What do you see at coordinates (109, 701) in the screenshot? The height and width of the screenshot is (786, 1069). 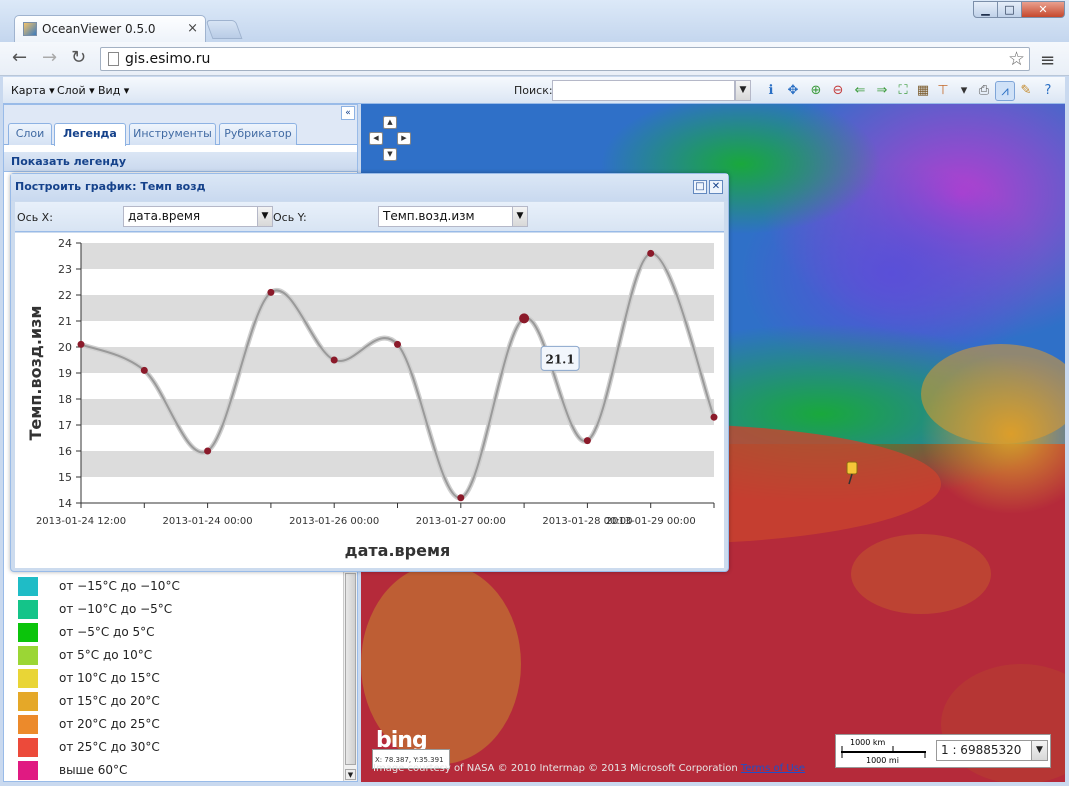 I see `legend-label: от 15°С до 20°С` at bounding box center [109, 701].